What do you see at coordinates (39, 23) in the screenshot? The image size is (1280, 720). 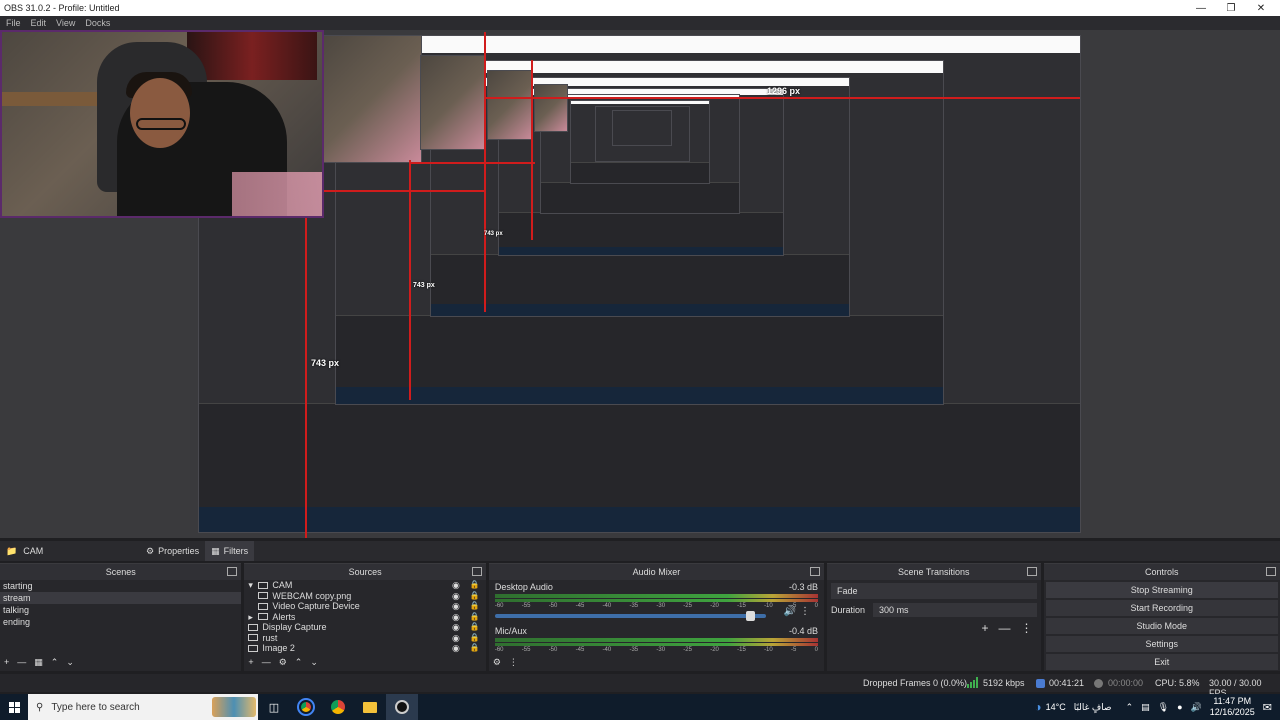 I see `menu-edit: Edit` at bounding box center [39, 23].